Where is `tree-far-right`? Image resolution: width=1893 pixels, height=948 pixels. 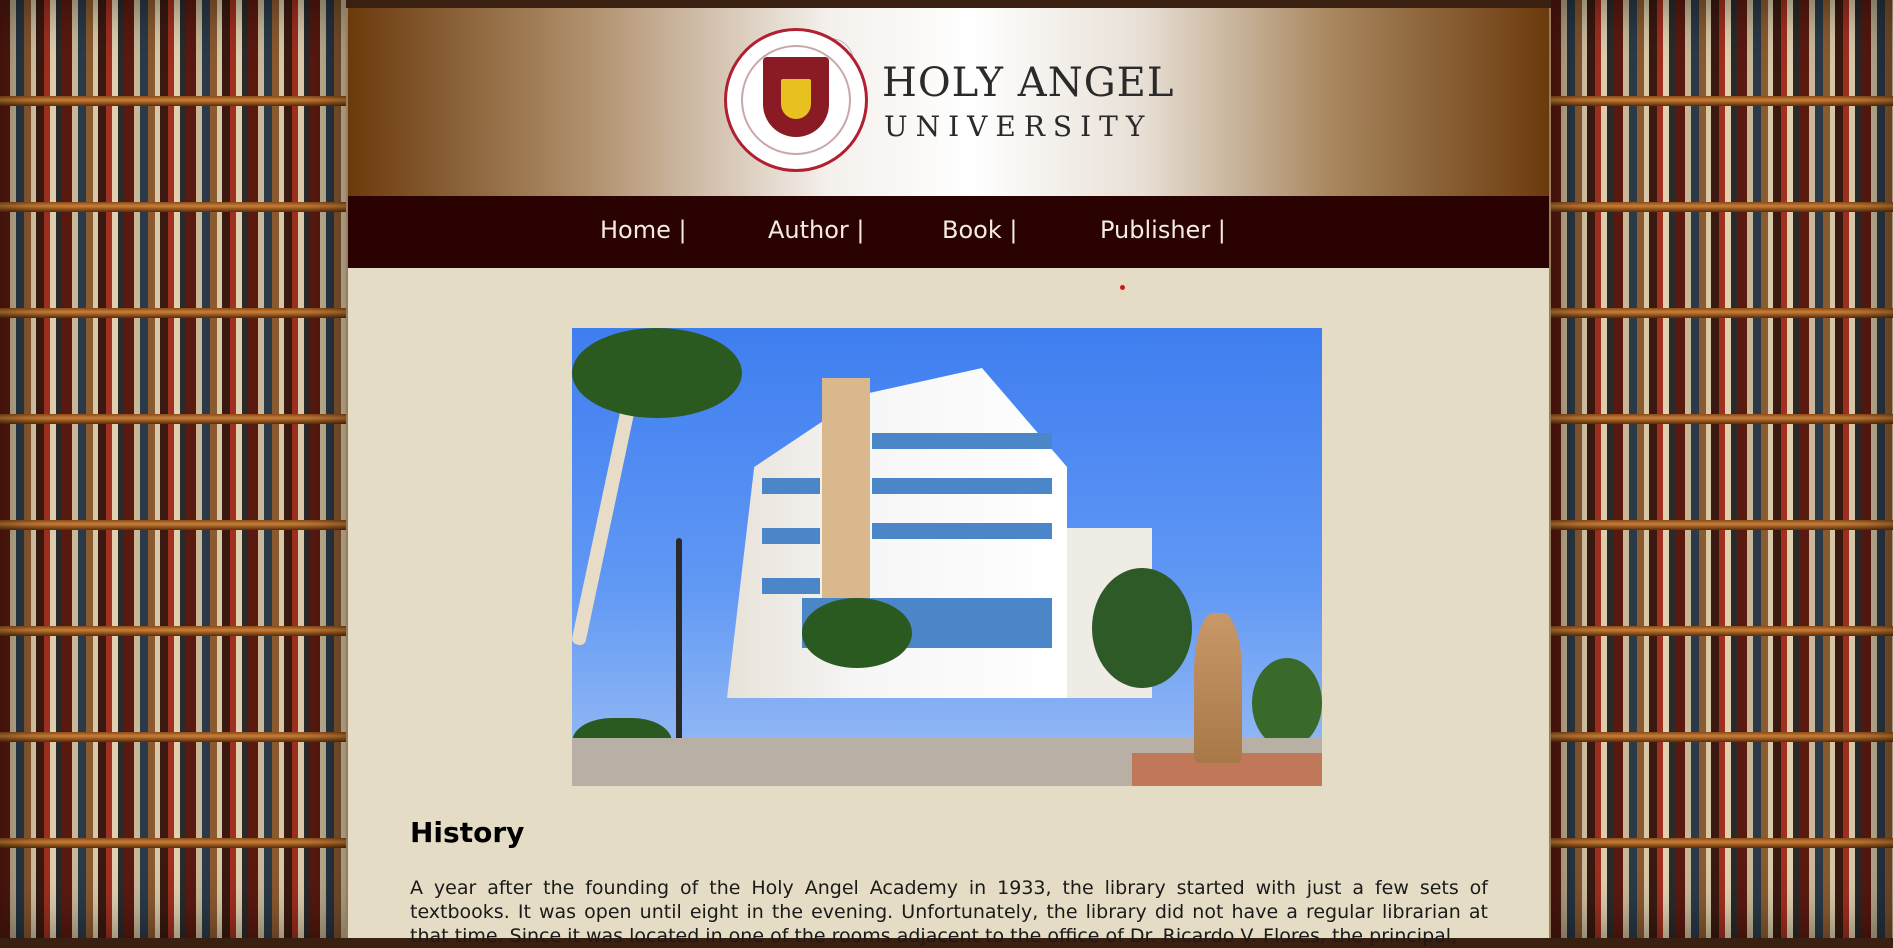
tree-far-right is located at coordinates (1287, 703).